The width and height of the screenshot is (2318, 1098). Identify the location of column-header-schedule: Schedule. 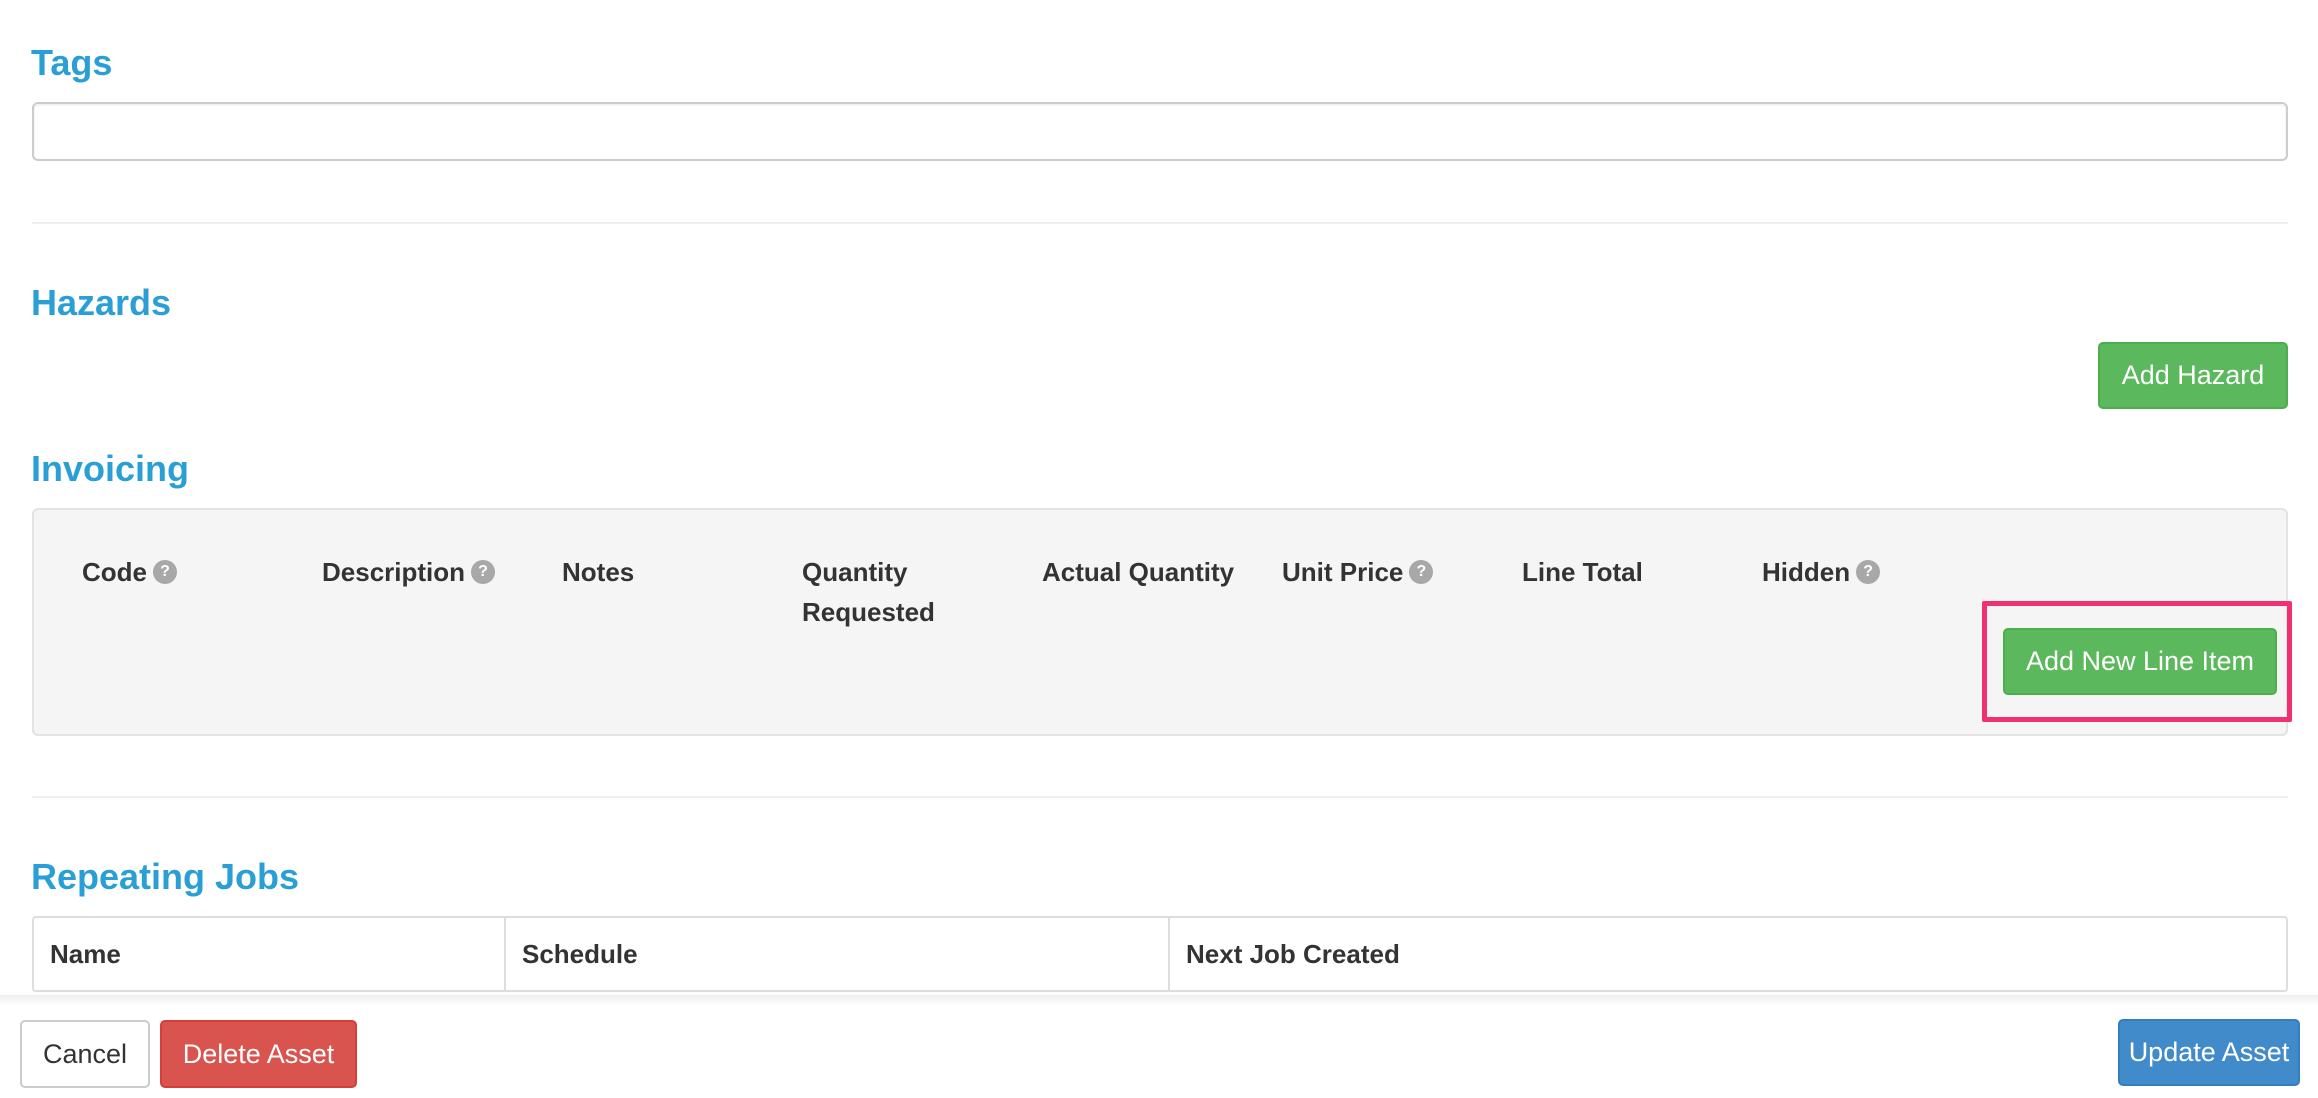
(836, 954).